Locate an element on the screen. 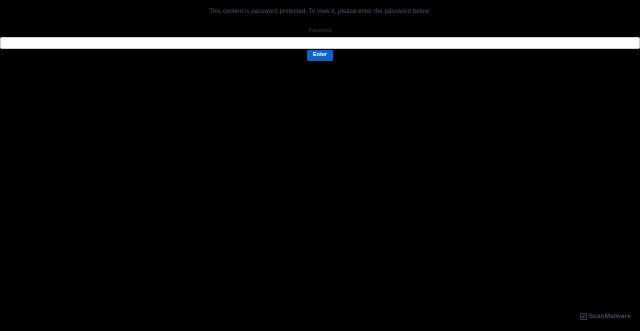 This screenshot has width=640, height=331. password-input is located at coordinates (320, 43).